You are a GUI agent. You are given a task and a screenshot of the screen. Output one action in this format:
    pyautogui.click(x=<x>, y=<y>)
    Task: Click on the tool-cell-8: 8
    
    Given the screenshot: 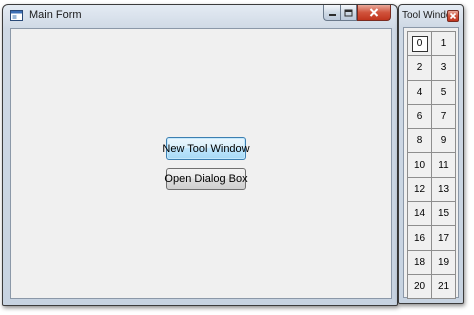 What is the action you would take?
    pyautogui.click(x=419, y=141)
    